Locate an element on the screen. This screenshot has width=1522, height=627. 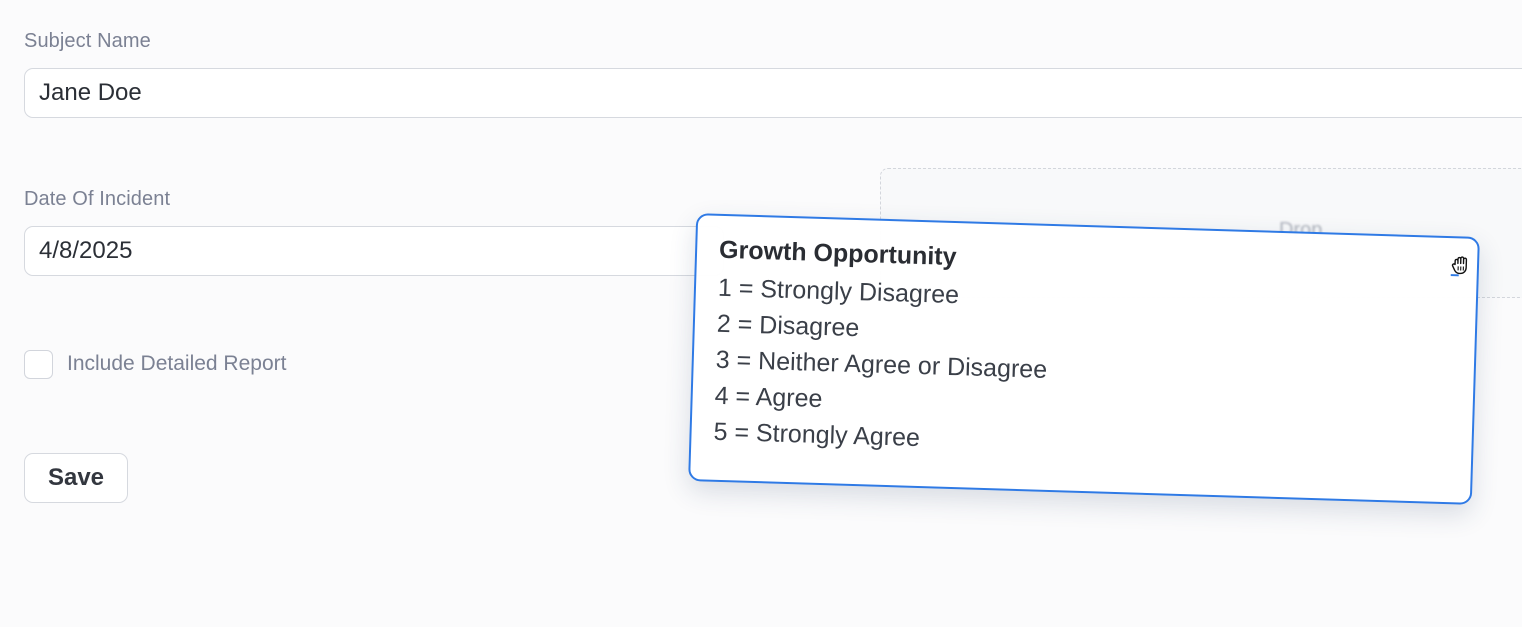
subject-name-input: Jane Doe is located at coordinates (773, 93).